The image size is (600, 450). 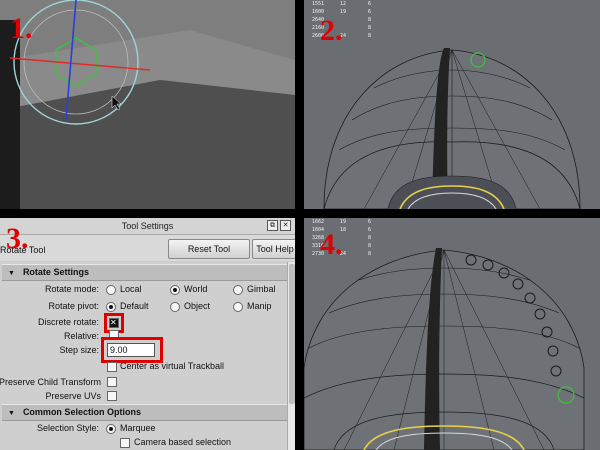 What do you see at coordinates (17, 238) in the screenshot?
I see `step-number-3: 3.` at bounding box center [17, 238].